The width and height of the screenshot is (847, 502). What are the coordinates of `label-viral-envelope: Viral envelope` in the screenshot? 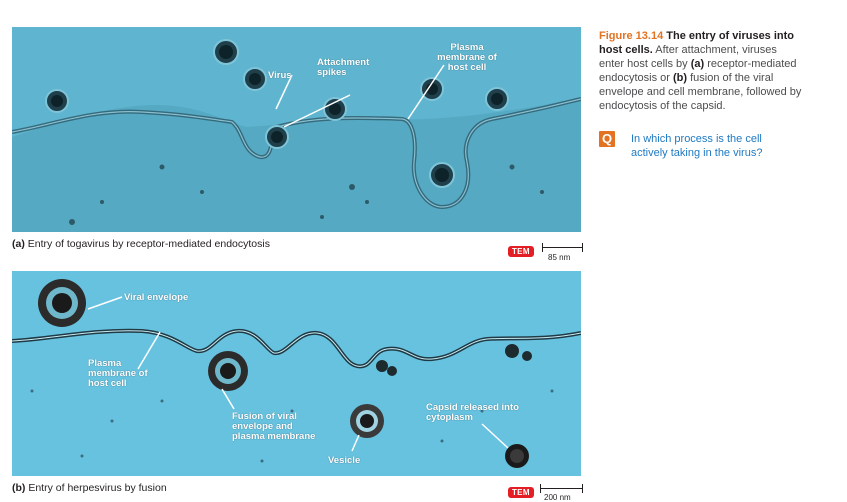 It's located at (156, 297).